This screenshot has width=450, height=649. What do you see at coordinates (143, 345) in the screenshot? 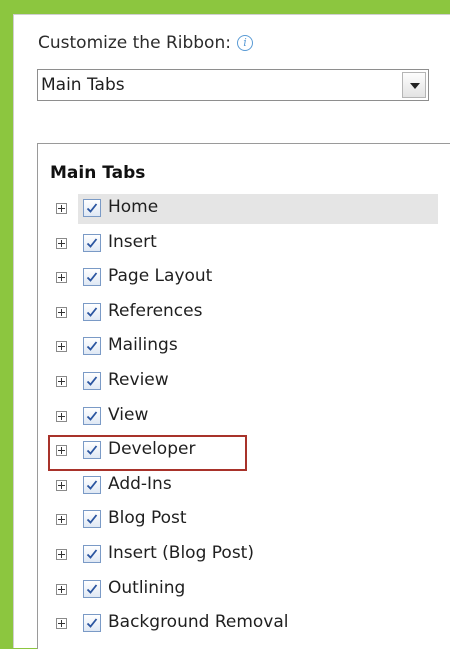
I see `tree-item-label: Mailings` at bounding box center [143, 345].